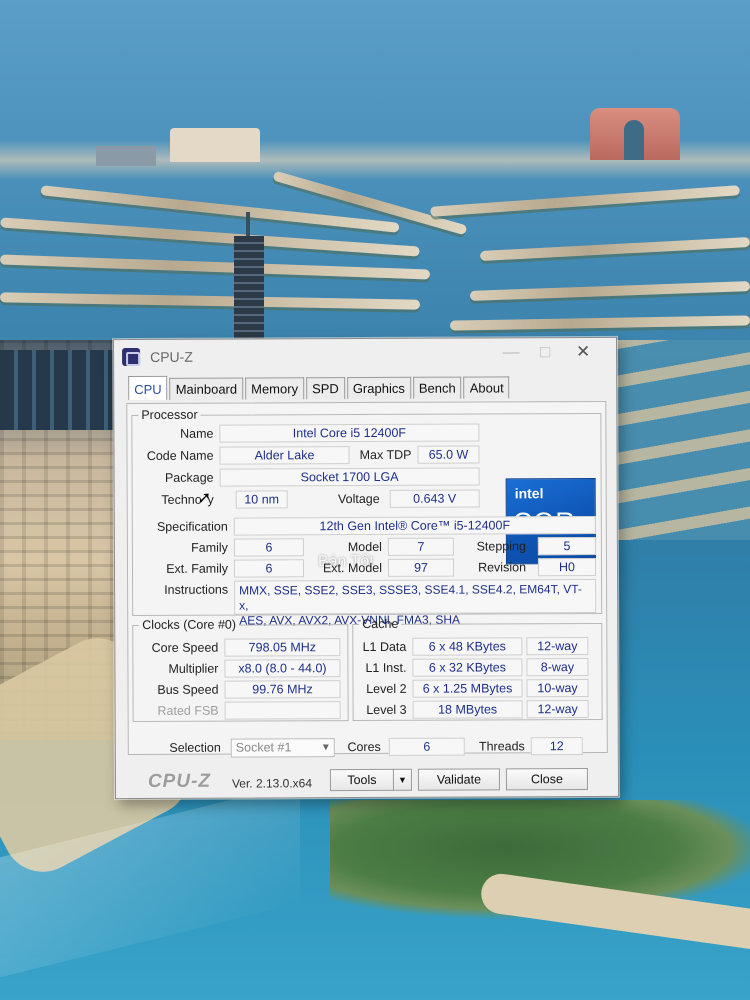 The width and height of the screenshot is (750, 1000). I want to click on l1inst-way: 8-way, so click(557, 667).